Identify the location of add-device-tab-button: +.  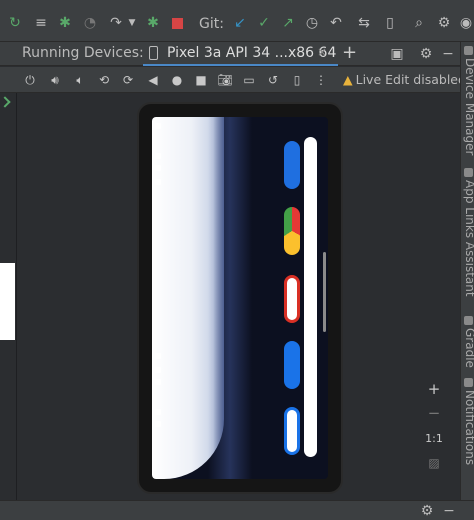
(349, 52).